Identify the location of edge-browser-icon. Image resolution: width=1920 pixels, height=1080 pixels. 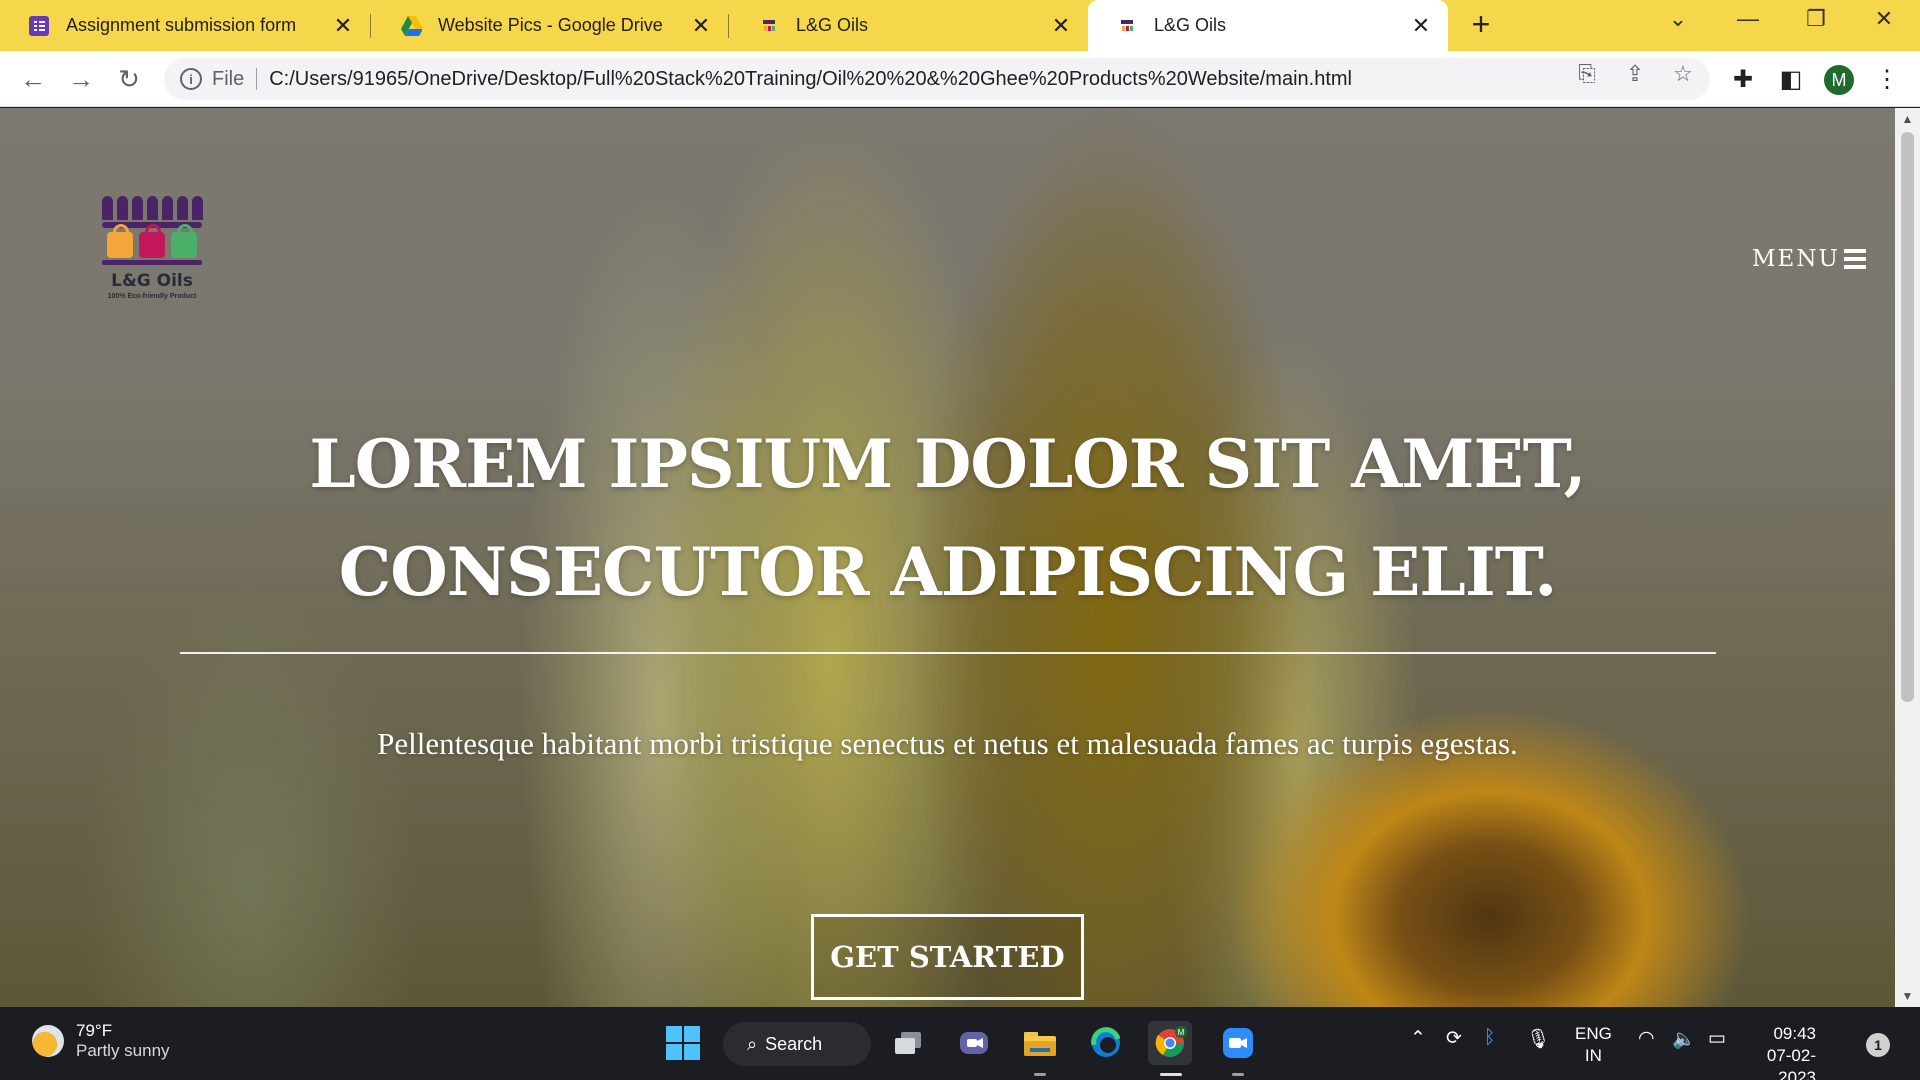
(1106, 1043).